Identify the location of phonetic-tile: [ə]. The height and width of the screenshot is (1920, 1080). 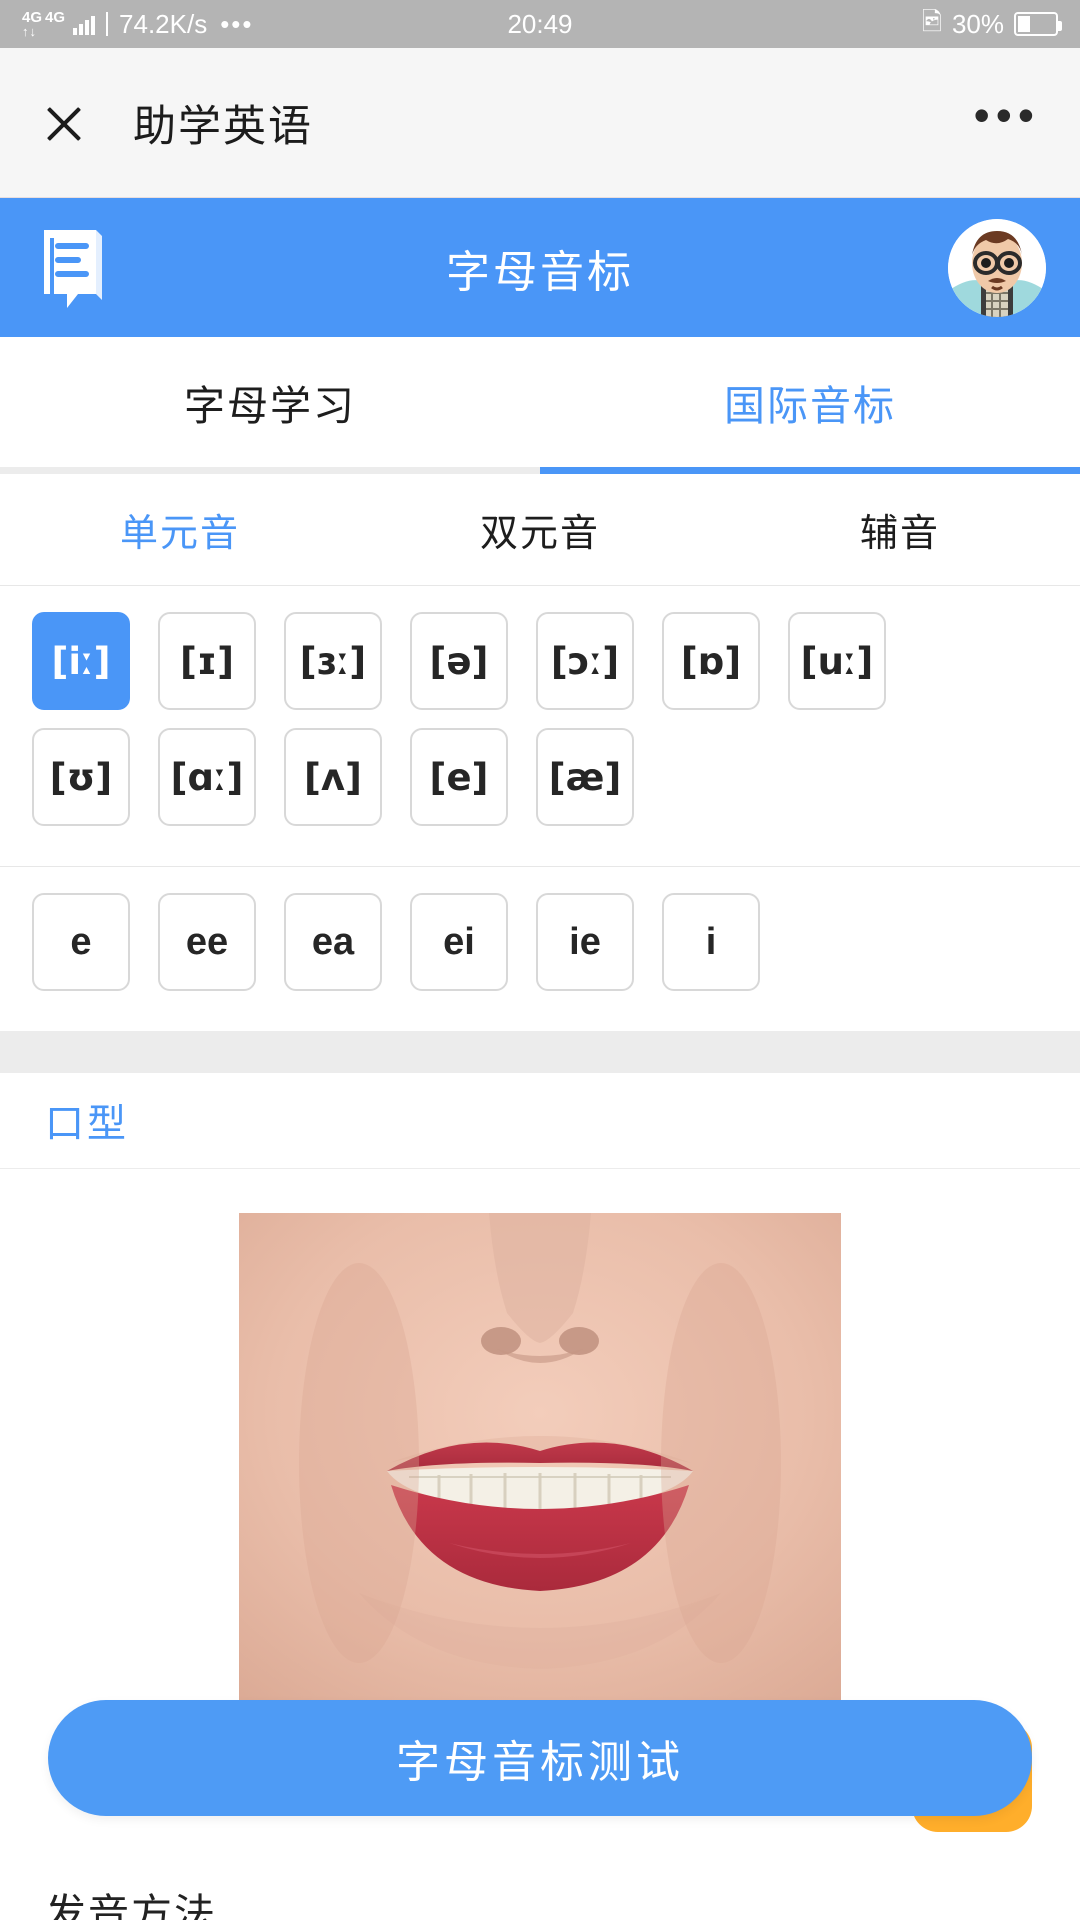
(459, 661).